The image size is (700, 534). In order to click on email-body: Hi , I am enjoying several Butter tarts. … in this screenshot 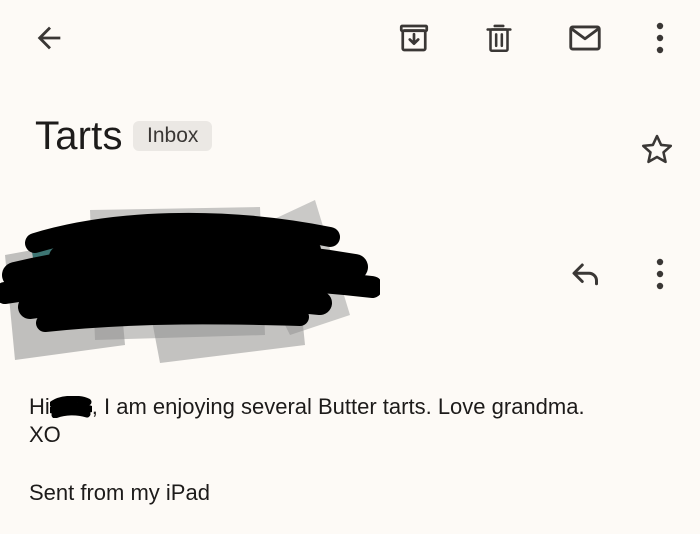, I will do `click(354, 421)`.